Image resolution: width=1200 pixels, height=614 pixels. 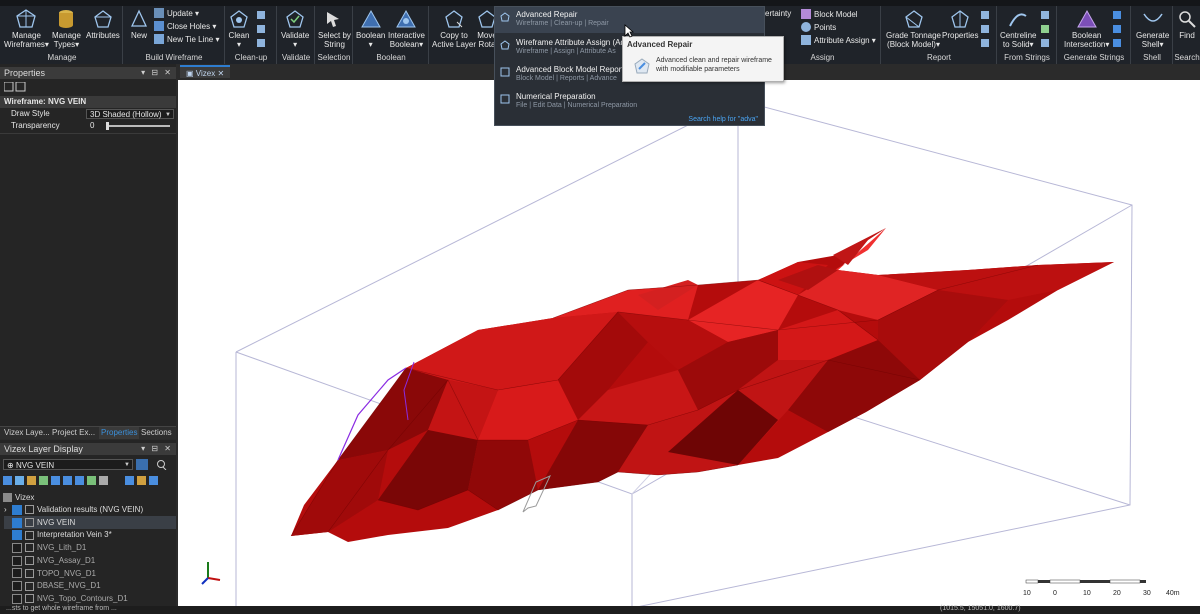 What do you see at coordinates (251, 35) in the screenshot?
I see `group-clean-up: Clean ▾ Clean-up` at bounding box center [251, 35].